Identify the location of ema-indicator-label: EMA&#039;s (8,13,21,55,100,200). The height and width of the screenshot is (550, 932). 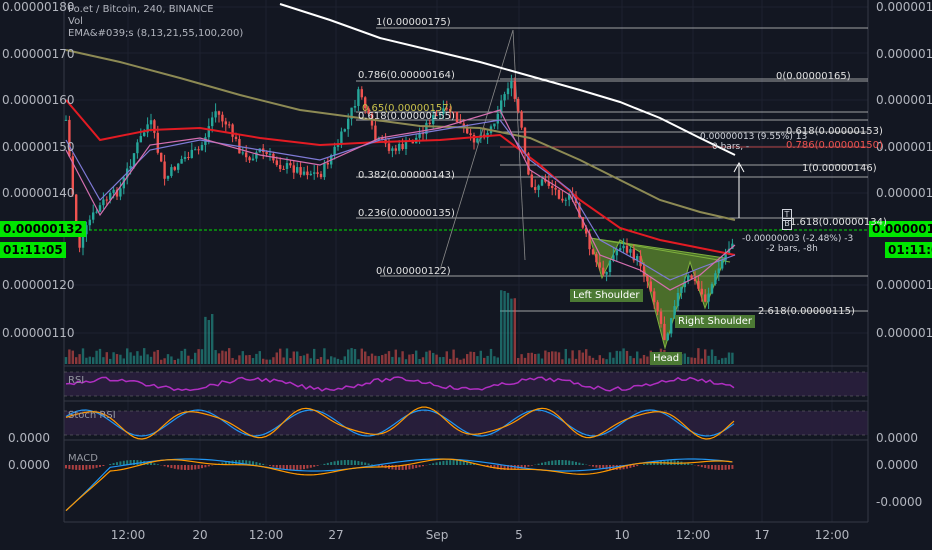
(155, 34).